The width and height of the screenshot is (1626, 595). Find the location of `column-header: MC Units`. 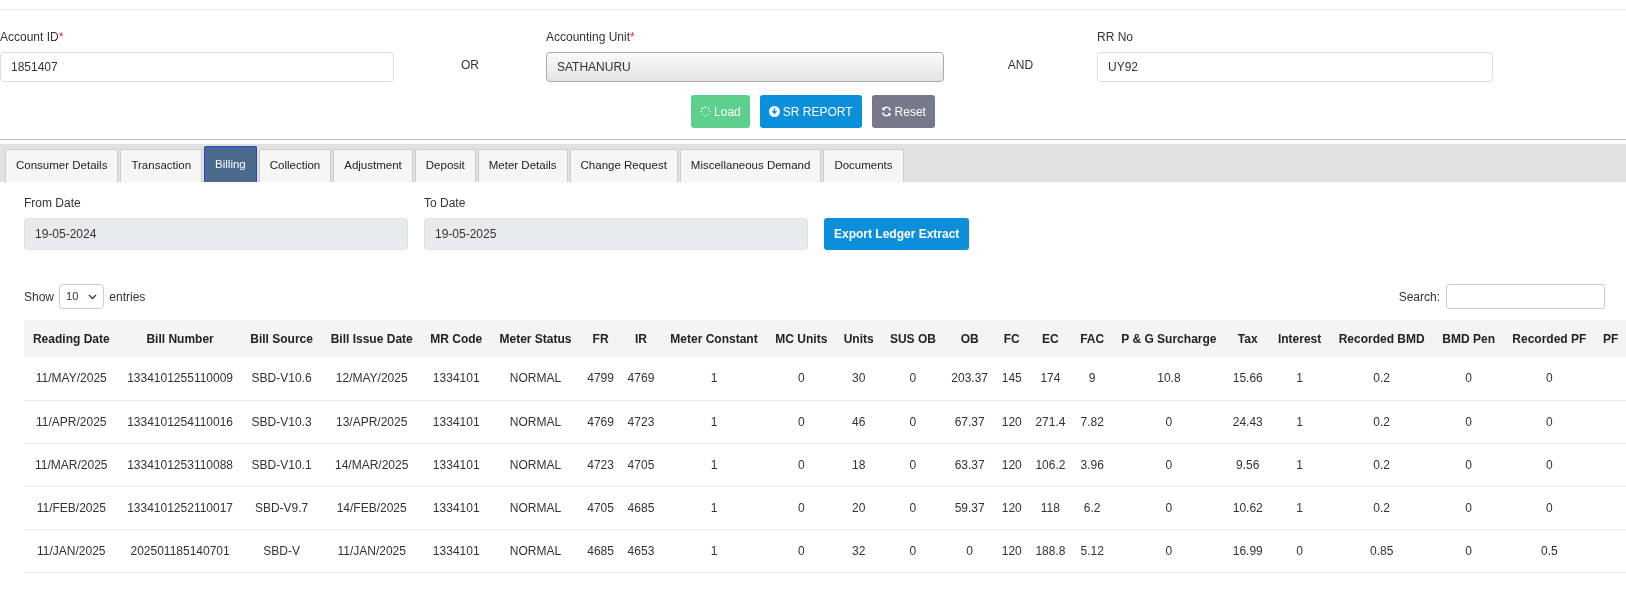

column-header: MC Units is located at coordinates (801, 338).